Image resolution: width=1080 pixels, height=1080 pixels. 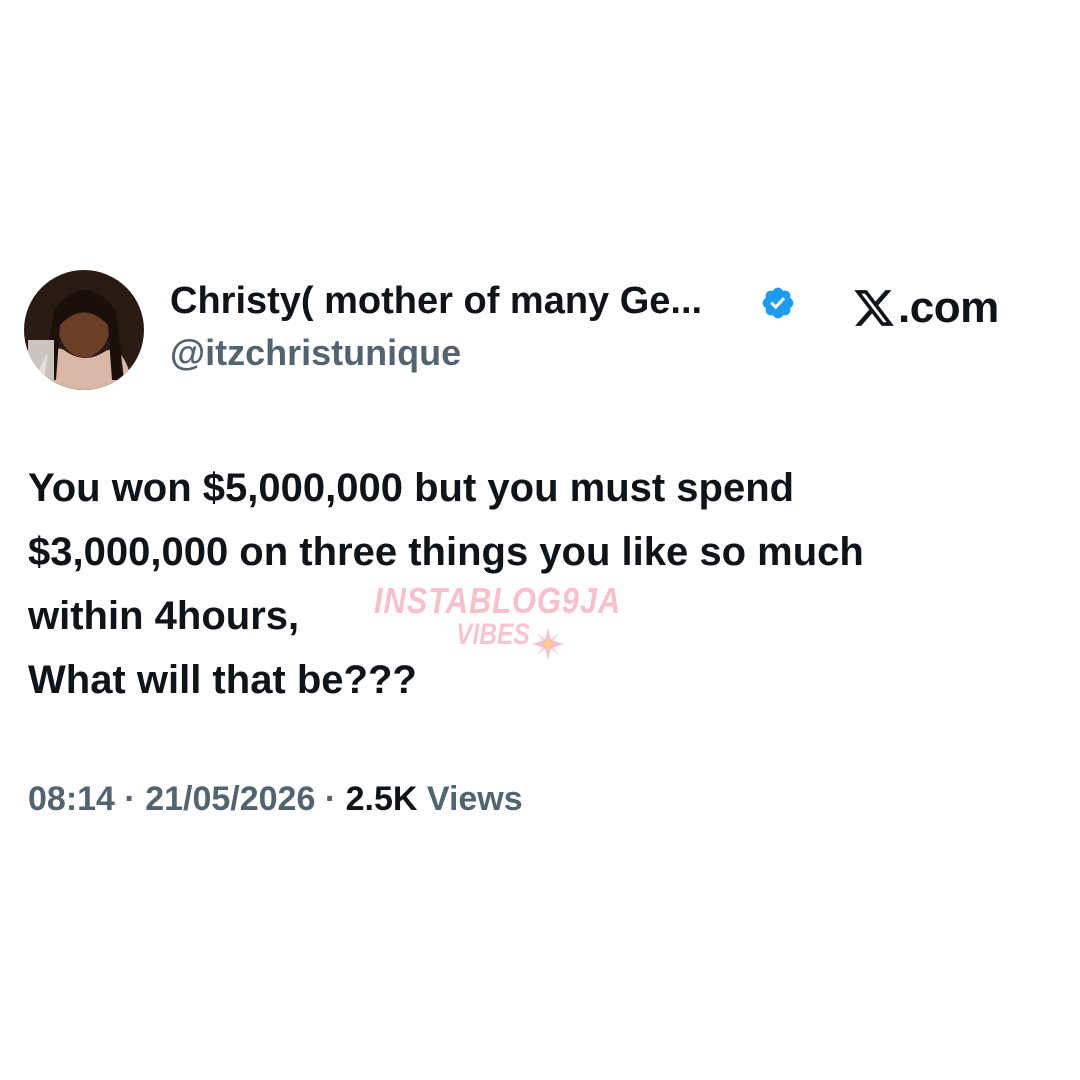 What do you see at coordinates (474, 799) in the screenshot?
I see `views-label: Views` at bounding box center [474, 799].